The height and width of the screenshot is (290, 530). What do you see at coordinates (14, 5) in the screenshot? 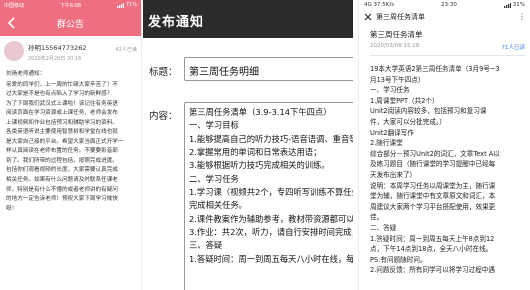
I see `carrier-label: 中国移动` at bounding box center [14, 5].